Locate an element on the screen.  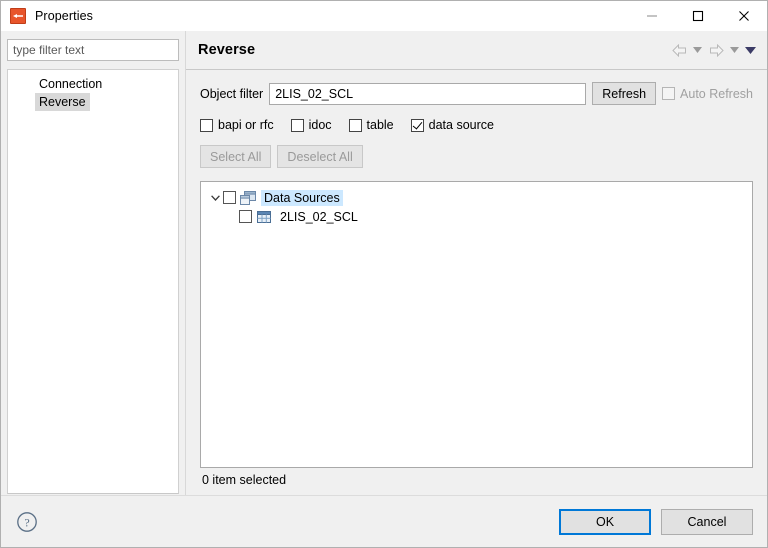
sidebar-item-connection: Connection is located at coordinates (70, 84).